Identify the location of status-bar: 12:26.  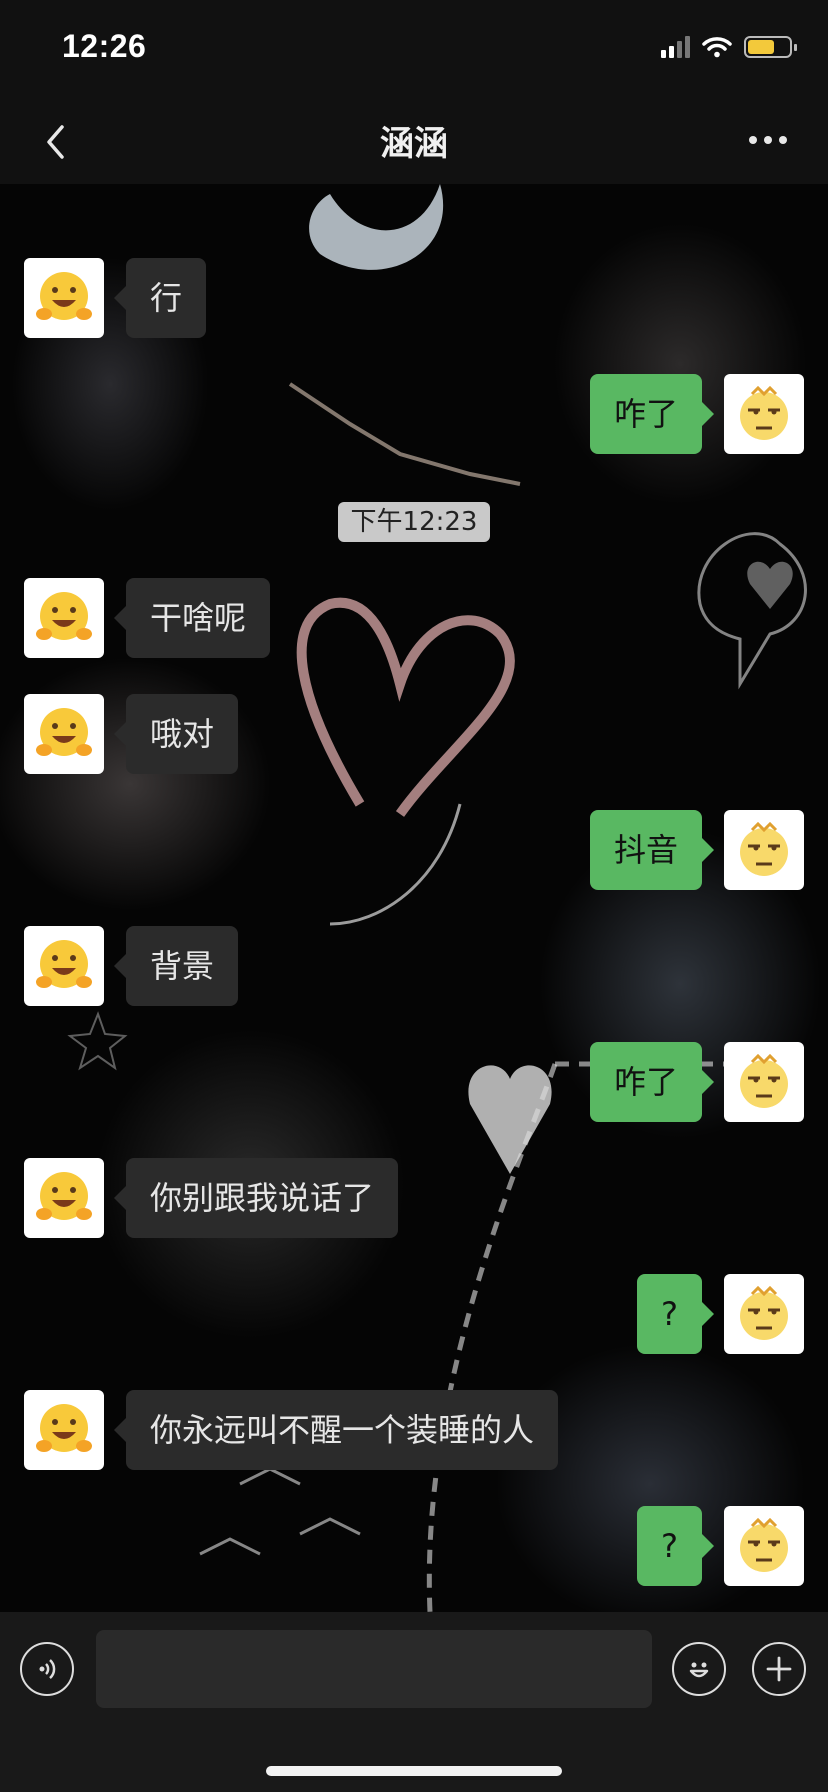
(414, 48).